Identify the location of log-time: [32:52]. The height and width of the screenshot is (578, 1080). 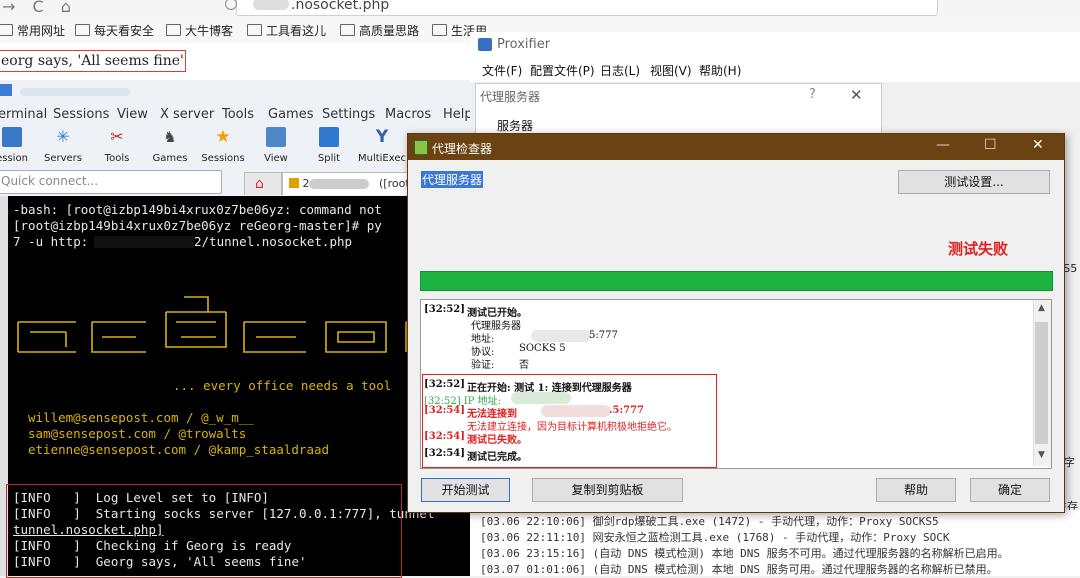
(444, 309).